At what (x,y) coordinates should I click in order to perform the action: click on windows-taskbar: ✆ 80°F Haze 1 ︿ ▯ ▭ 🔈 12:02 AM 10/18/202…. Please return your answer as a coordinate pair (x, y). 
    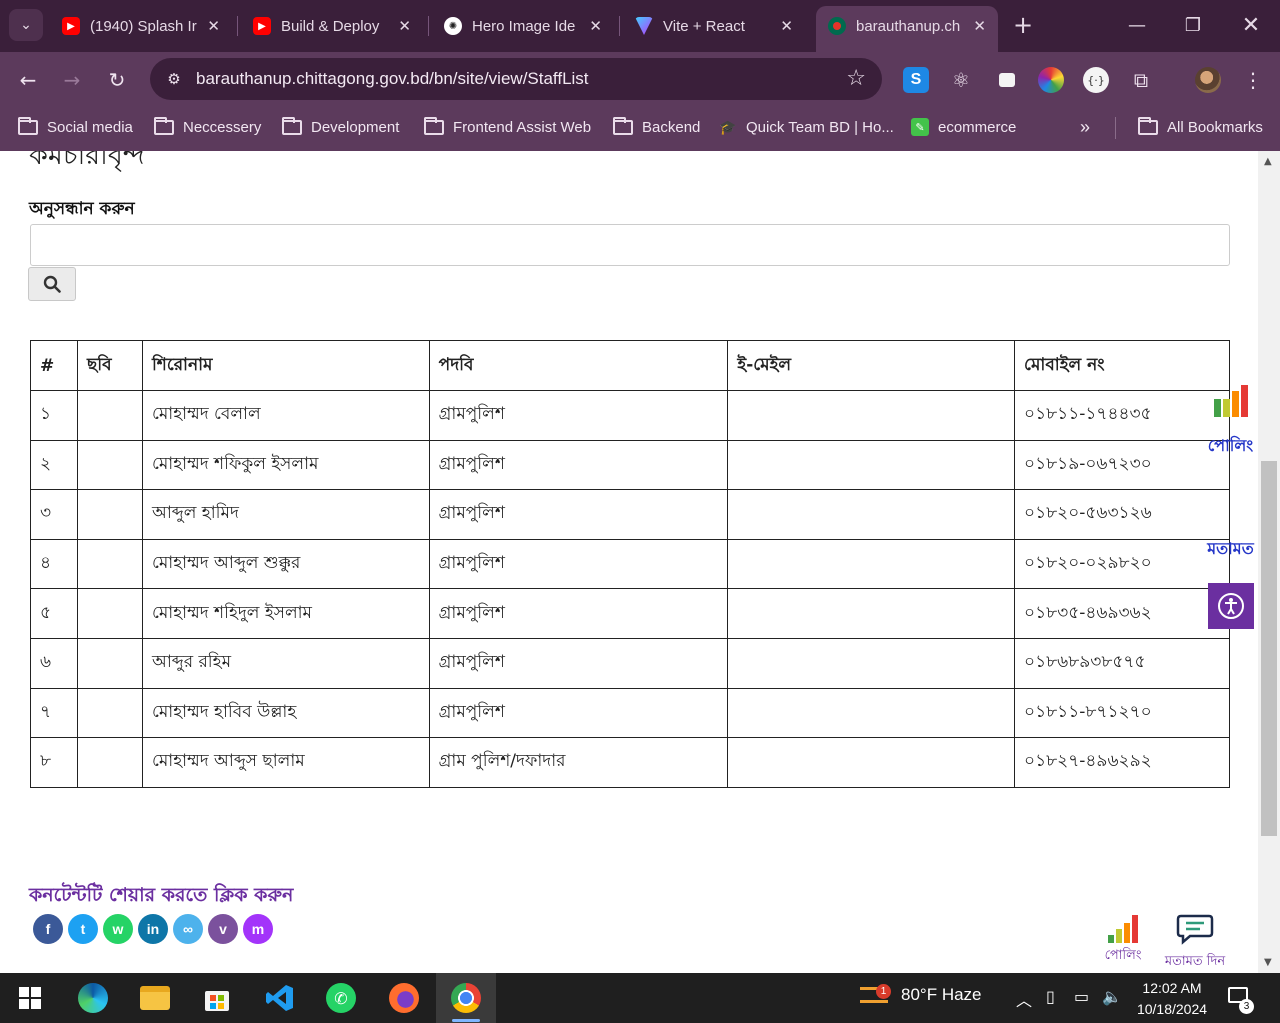
    Looking at the image, I should click on (640, 998).